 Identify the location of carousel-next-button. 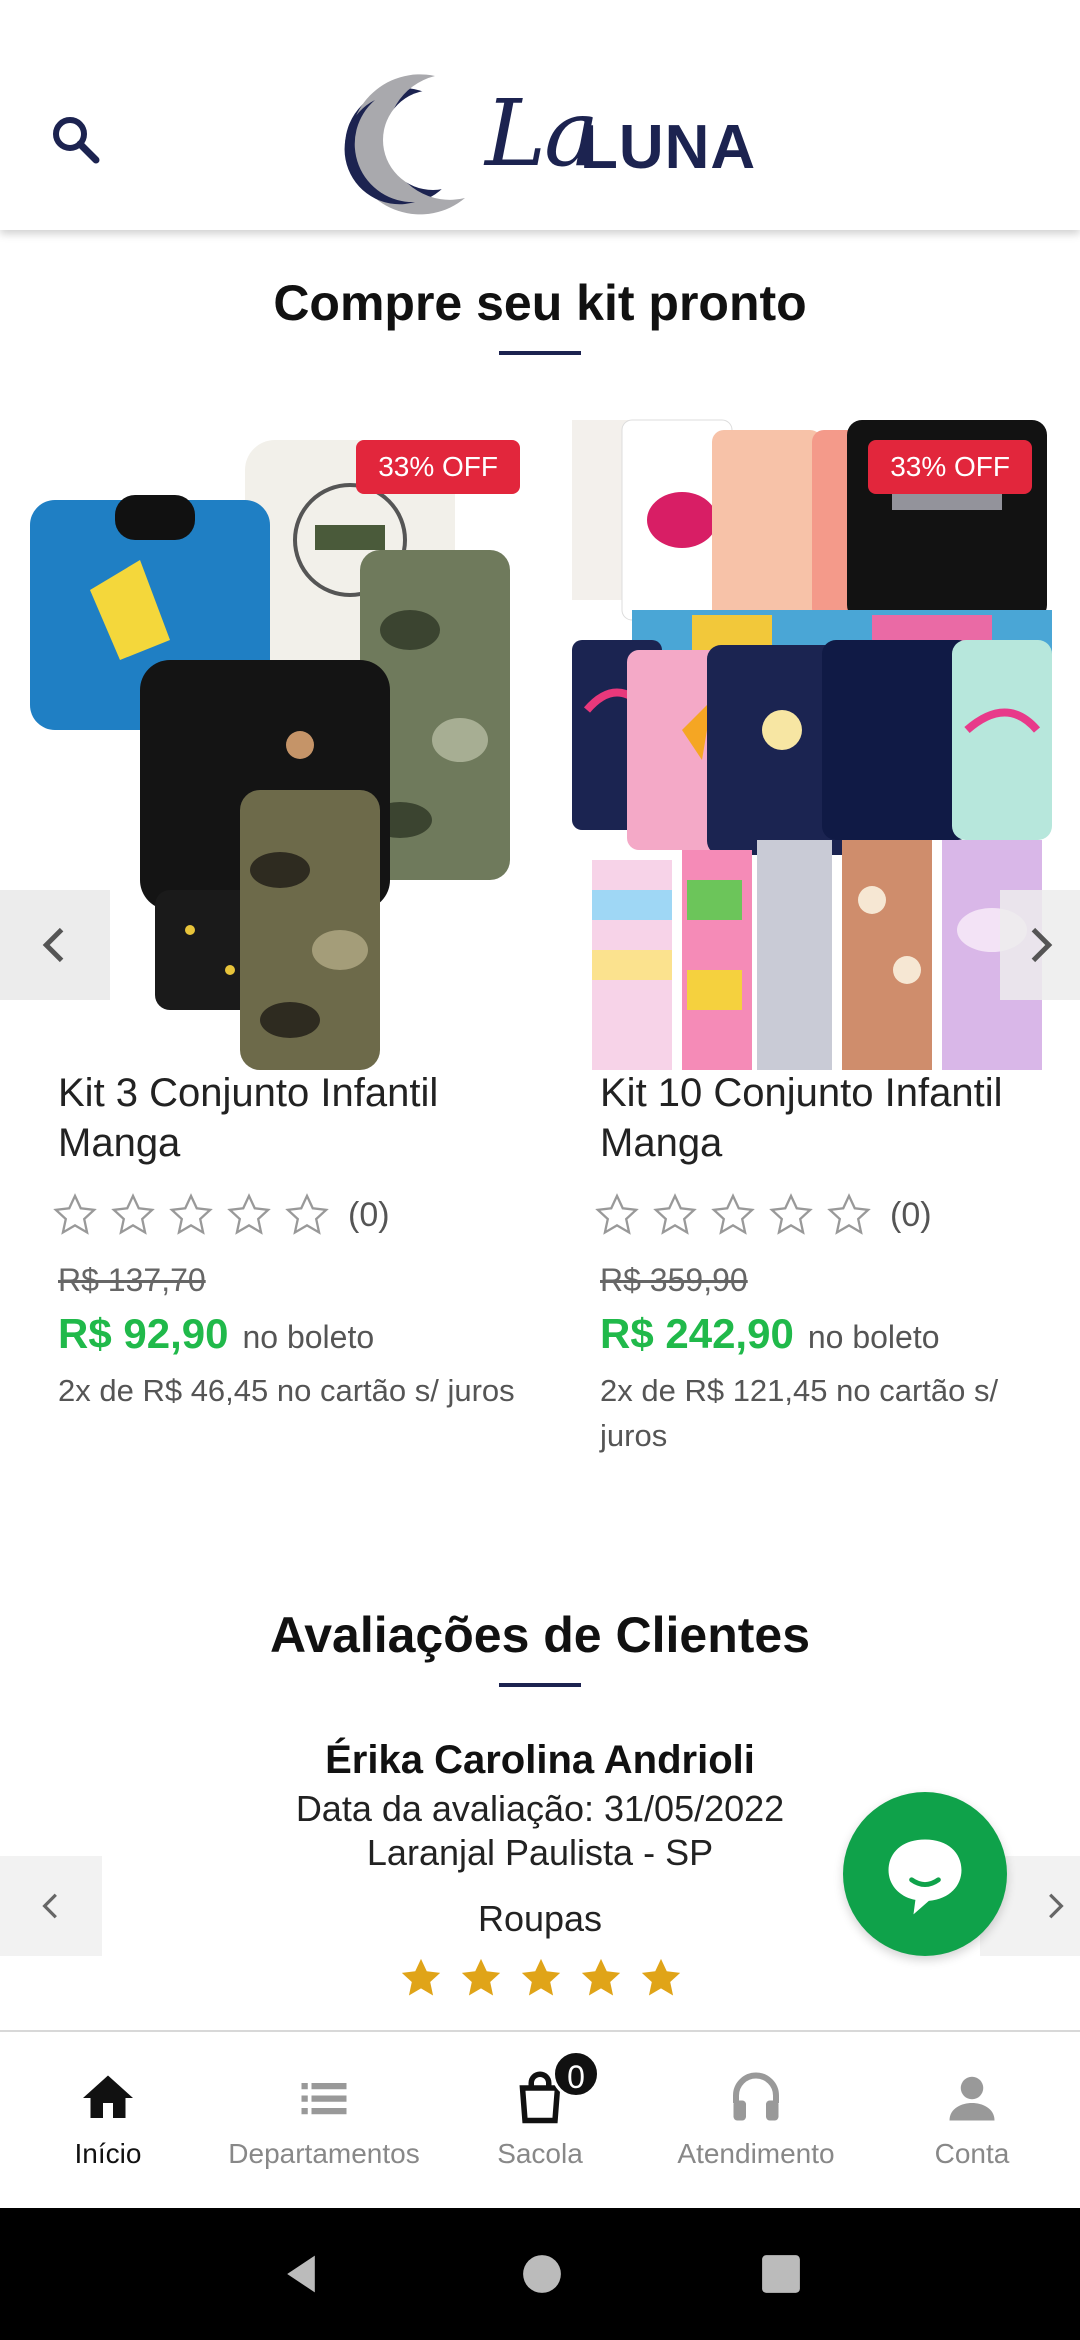
(1040, 945).